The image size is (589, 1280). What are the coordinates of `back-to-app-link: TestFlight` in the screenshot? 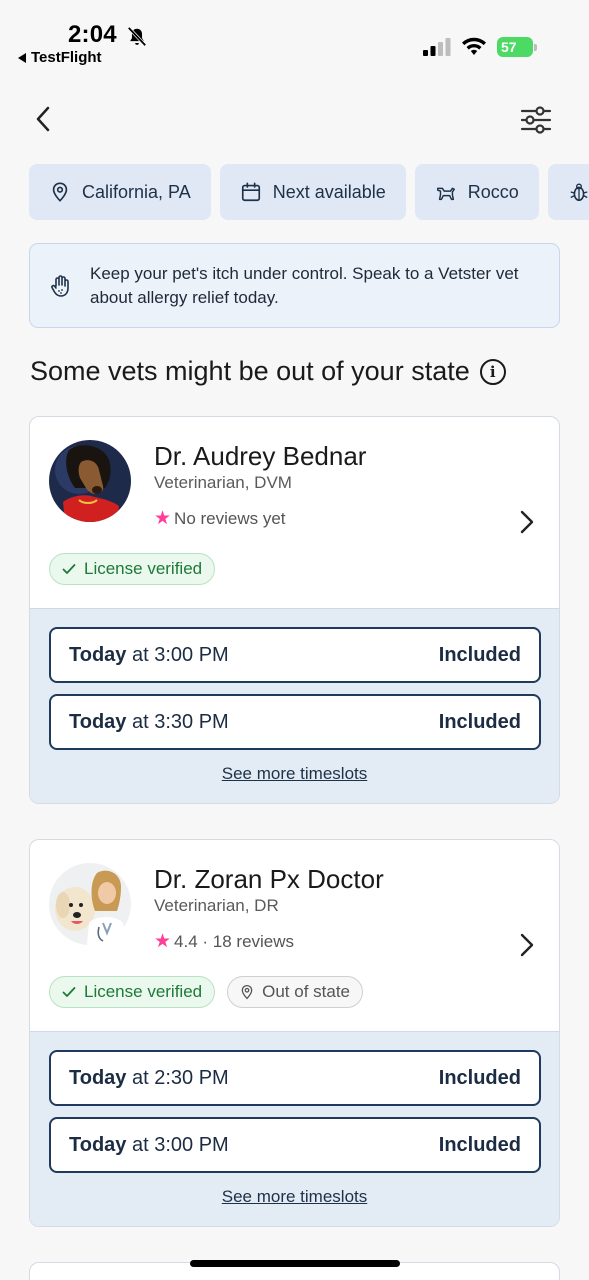 It's located at (60, 57).